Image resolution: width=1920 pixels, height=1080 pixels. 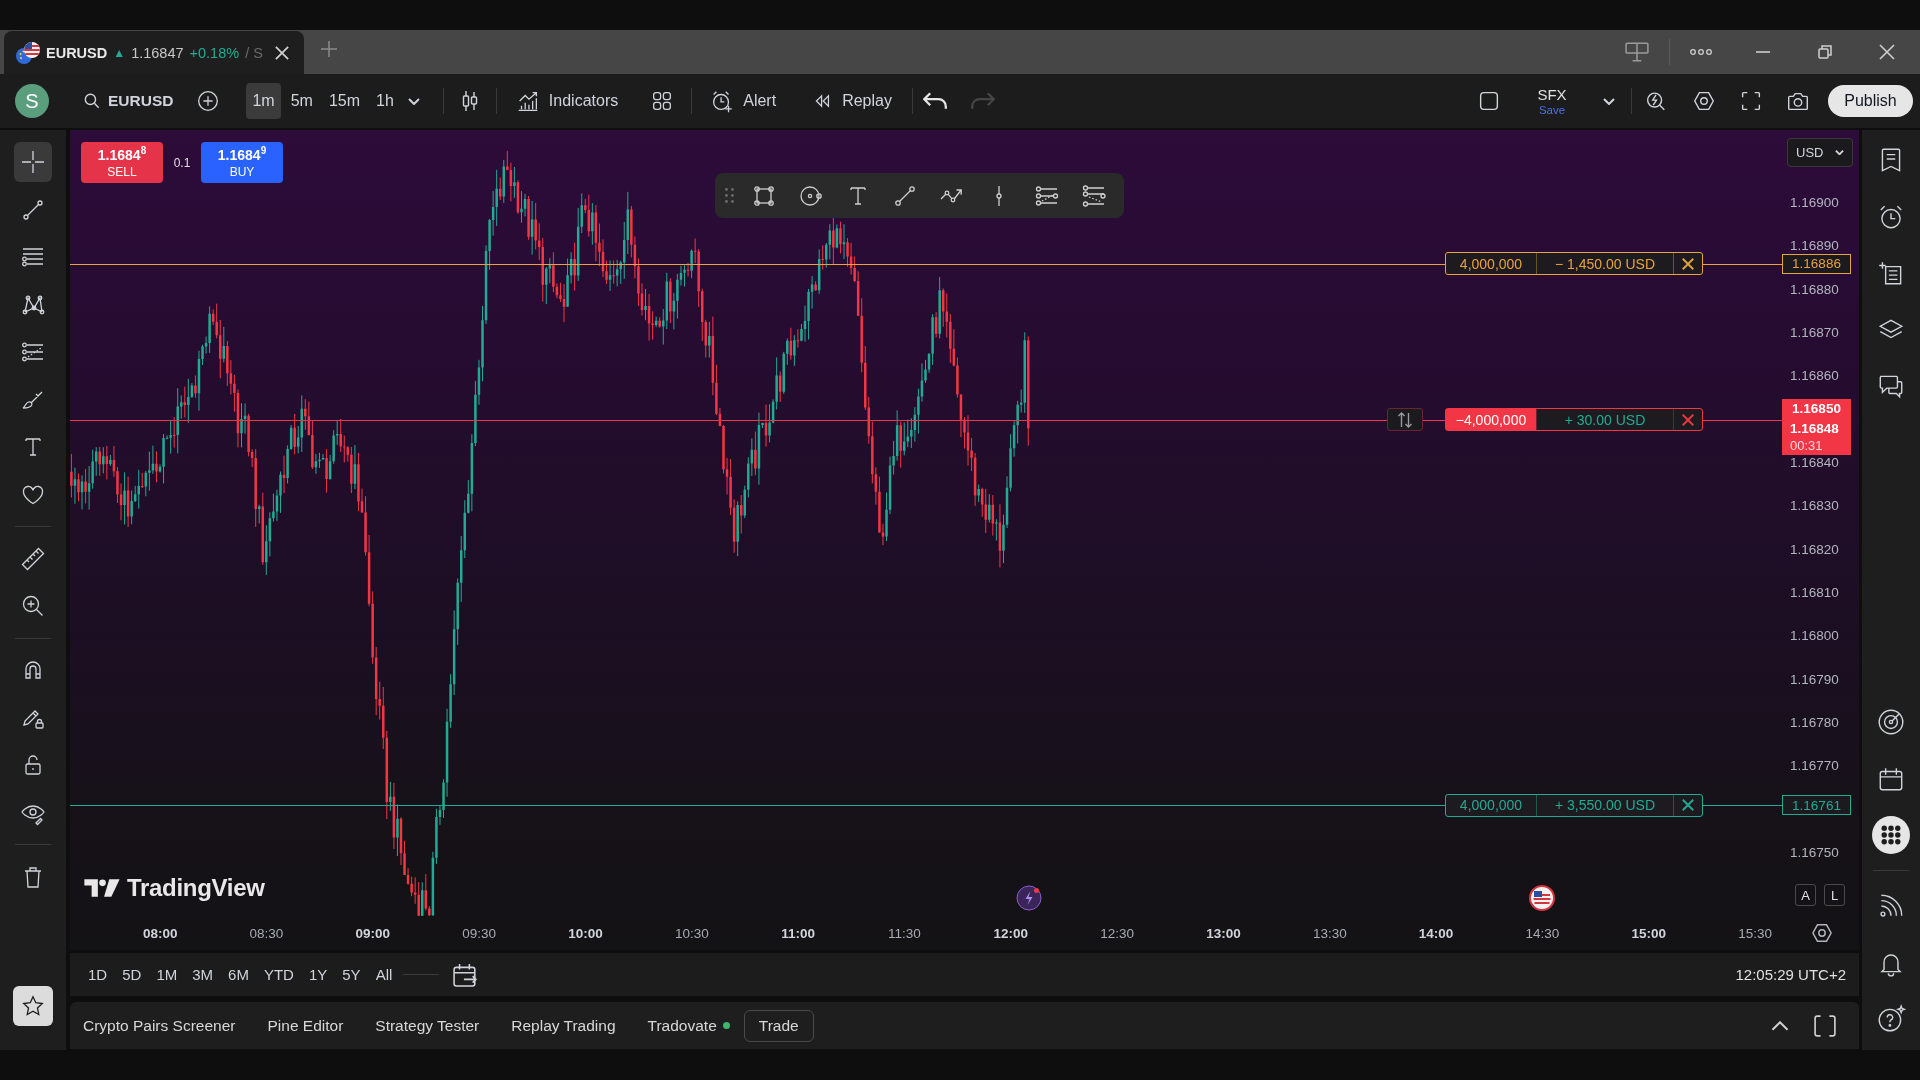 I want to click on symbol-search-button: EURUSD, so click(x=127, y=101).